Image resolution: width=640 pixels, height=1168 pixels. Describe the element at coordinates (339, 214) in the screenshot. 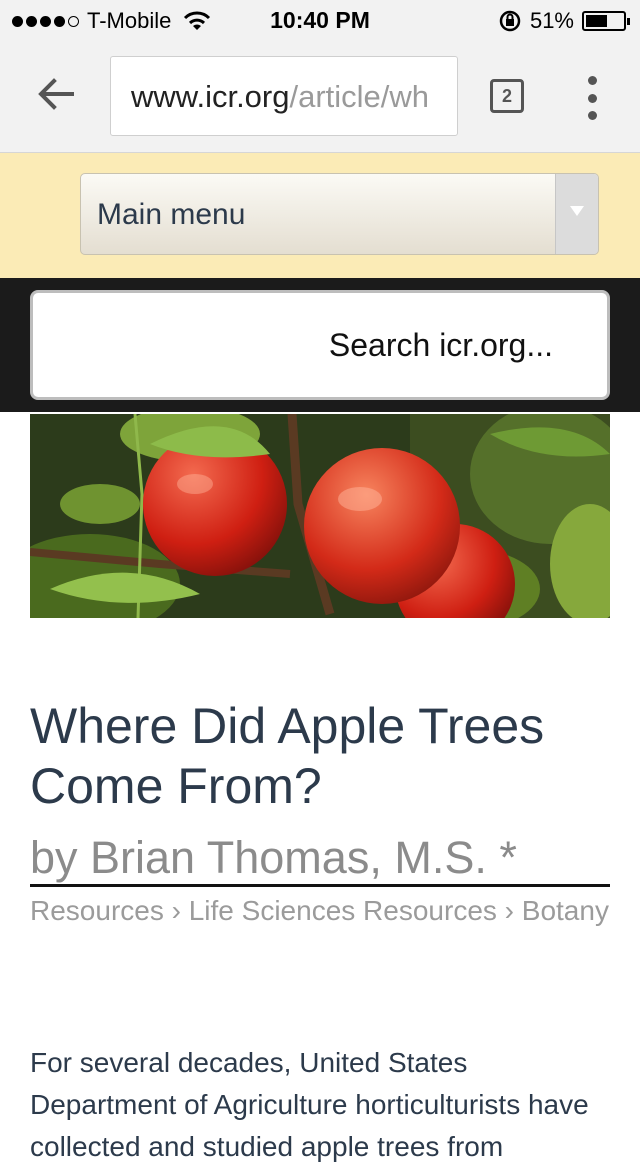

I see `main-menu-select: Main menu` at that location.